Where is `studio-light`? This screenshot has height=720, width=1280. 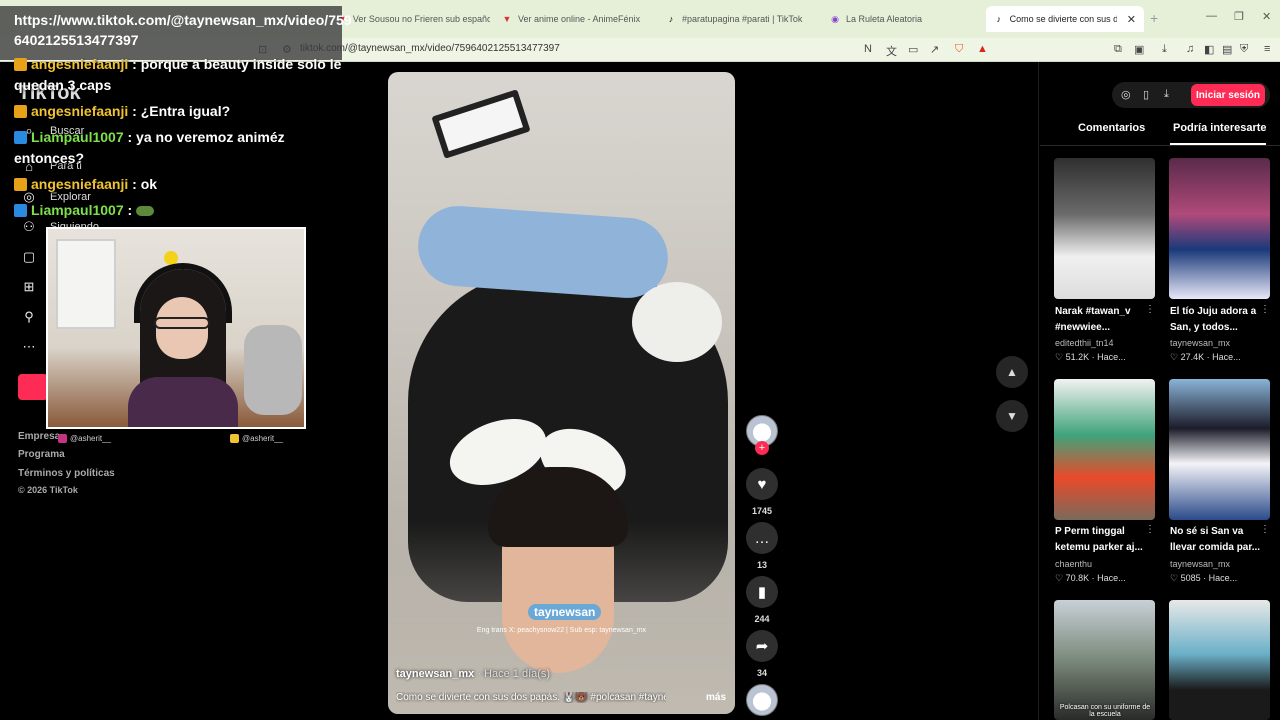
studio-light is located at coordinates (481, 124).